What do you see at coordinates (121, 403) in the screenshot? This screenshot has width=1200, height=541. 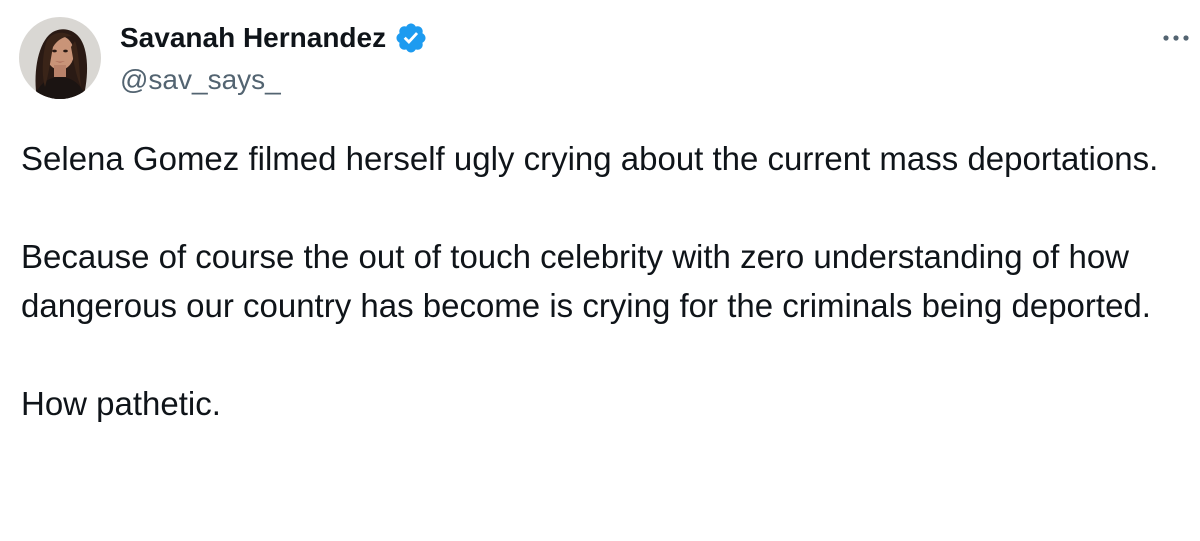 I see `tweet-paragraph: How pathetic.` at bounding box center [121, 403].